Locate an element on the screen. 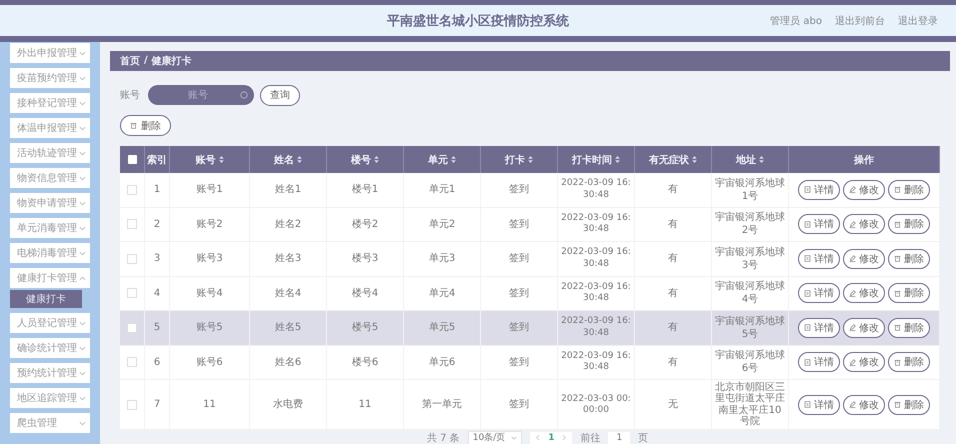  column-header: 单元 is located at coordinates (442, 159).